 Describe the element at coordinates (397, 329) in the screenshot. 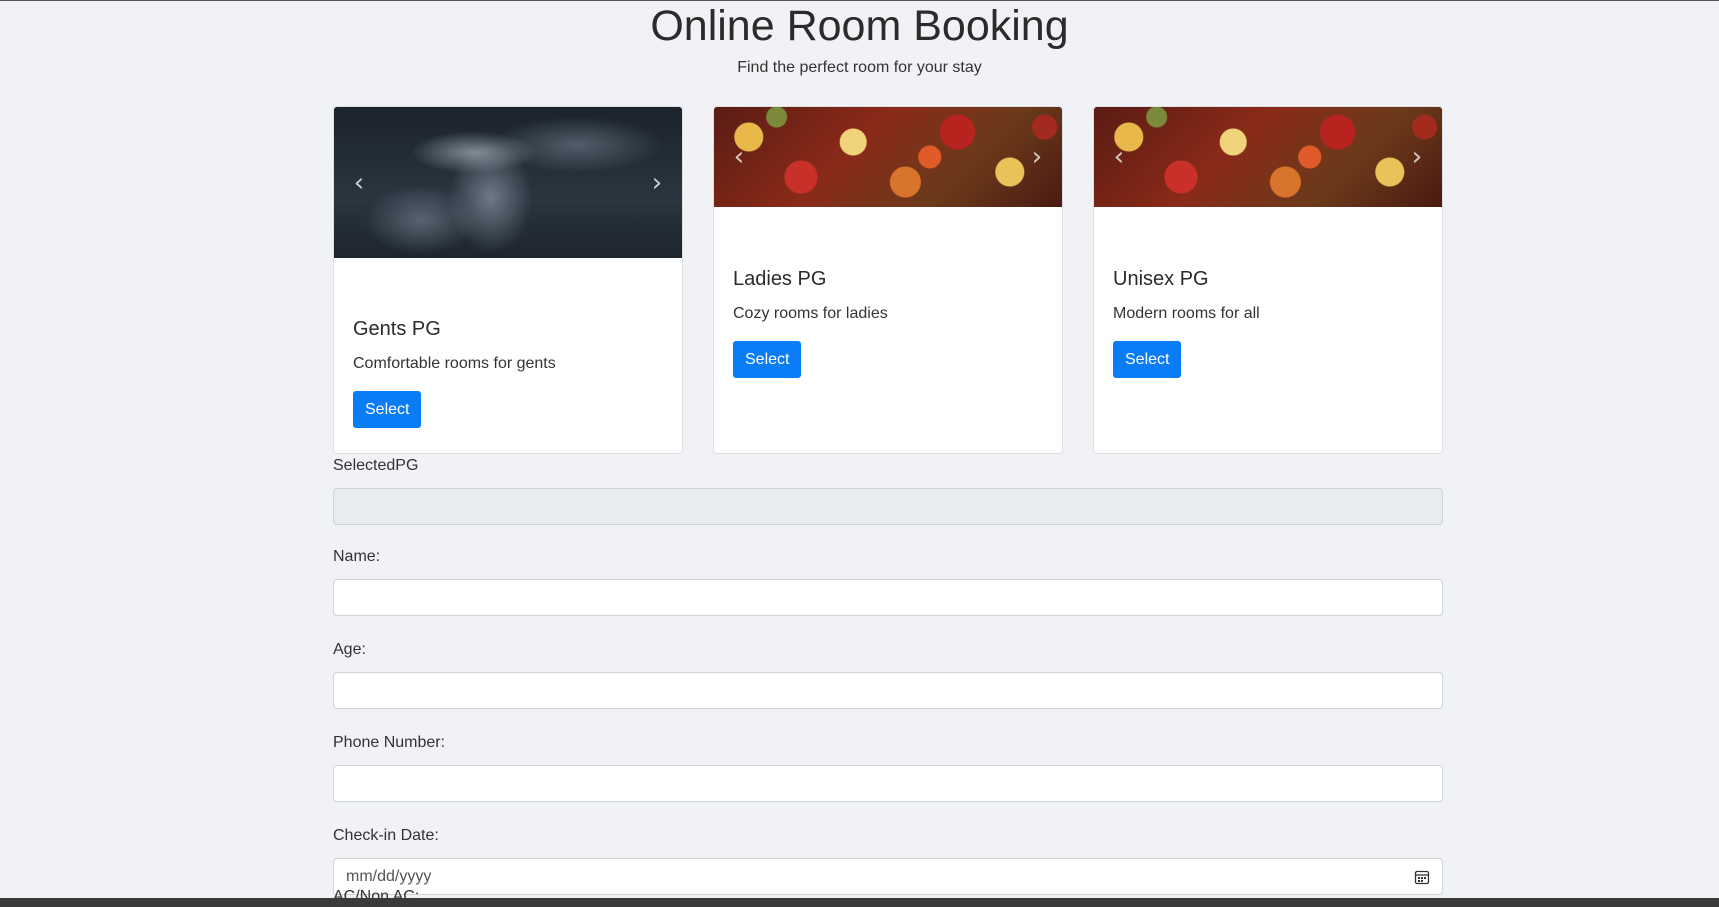

I see `card-title: Gents PG` at that location.